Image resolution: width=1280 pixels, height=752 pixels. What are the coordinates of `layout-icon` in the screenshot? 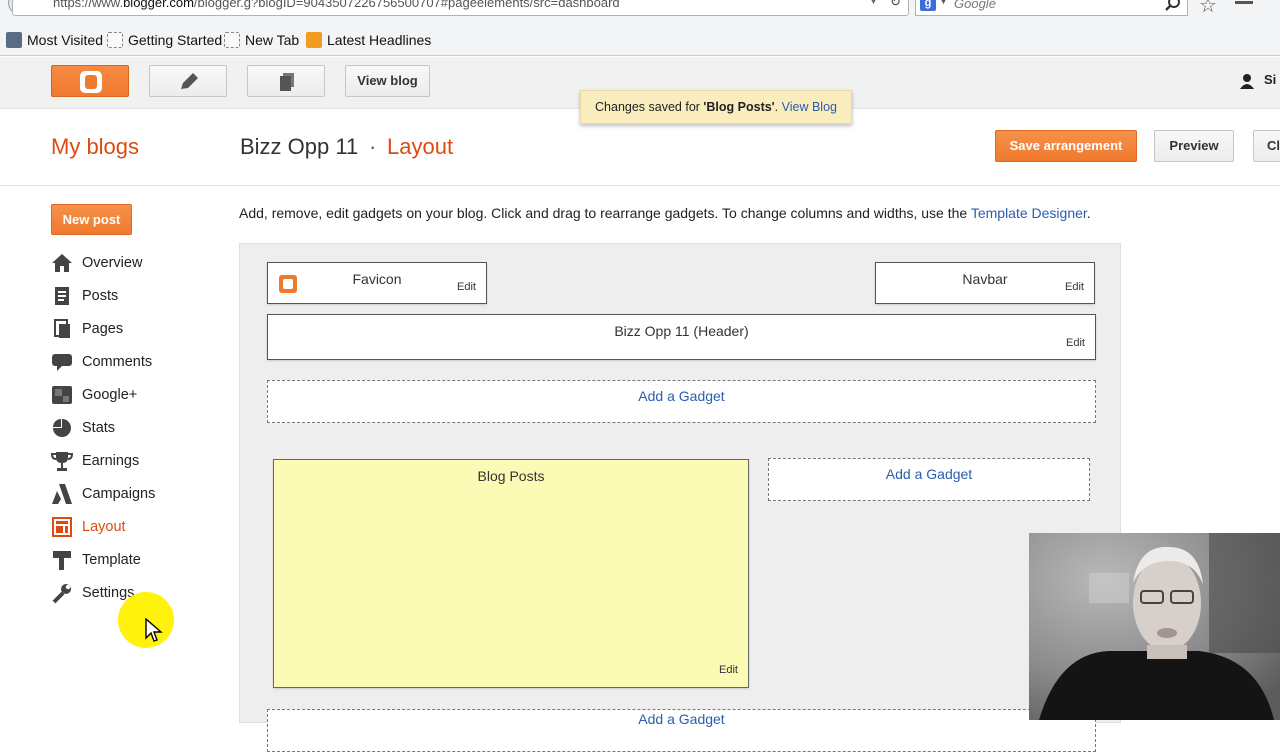 It's located at (62, 527).